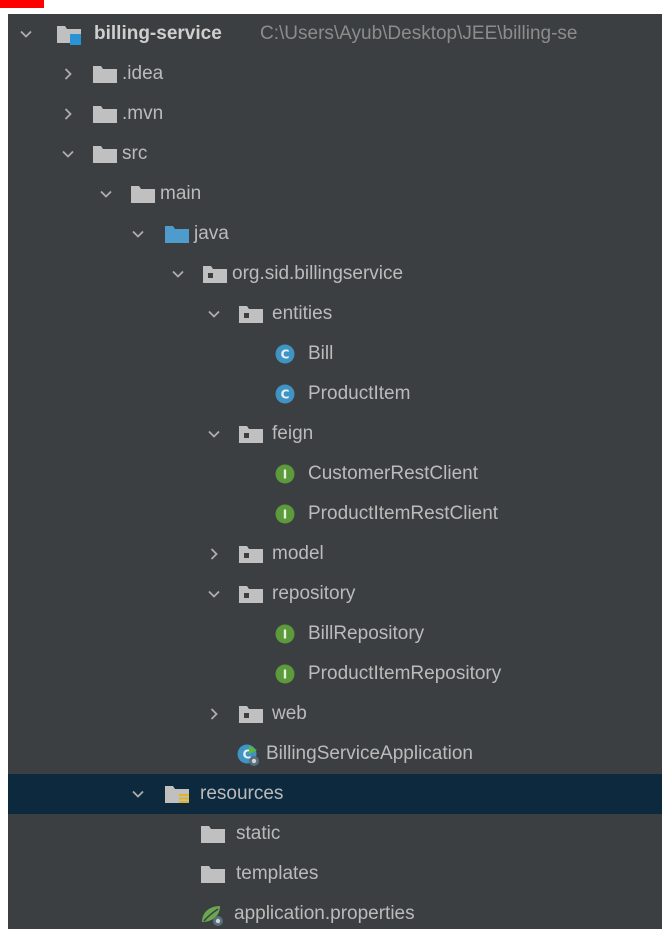 This screenshot has height=929, width=662. I want to click on tree-item-application-properties: application.properties, so click(335, 911).